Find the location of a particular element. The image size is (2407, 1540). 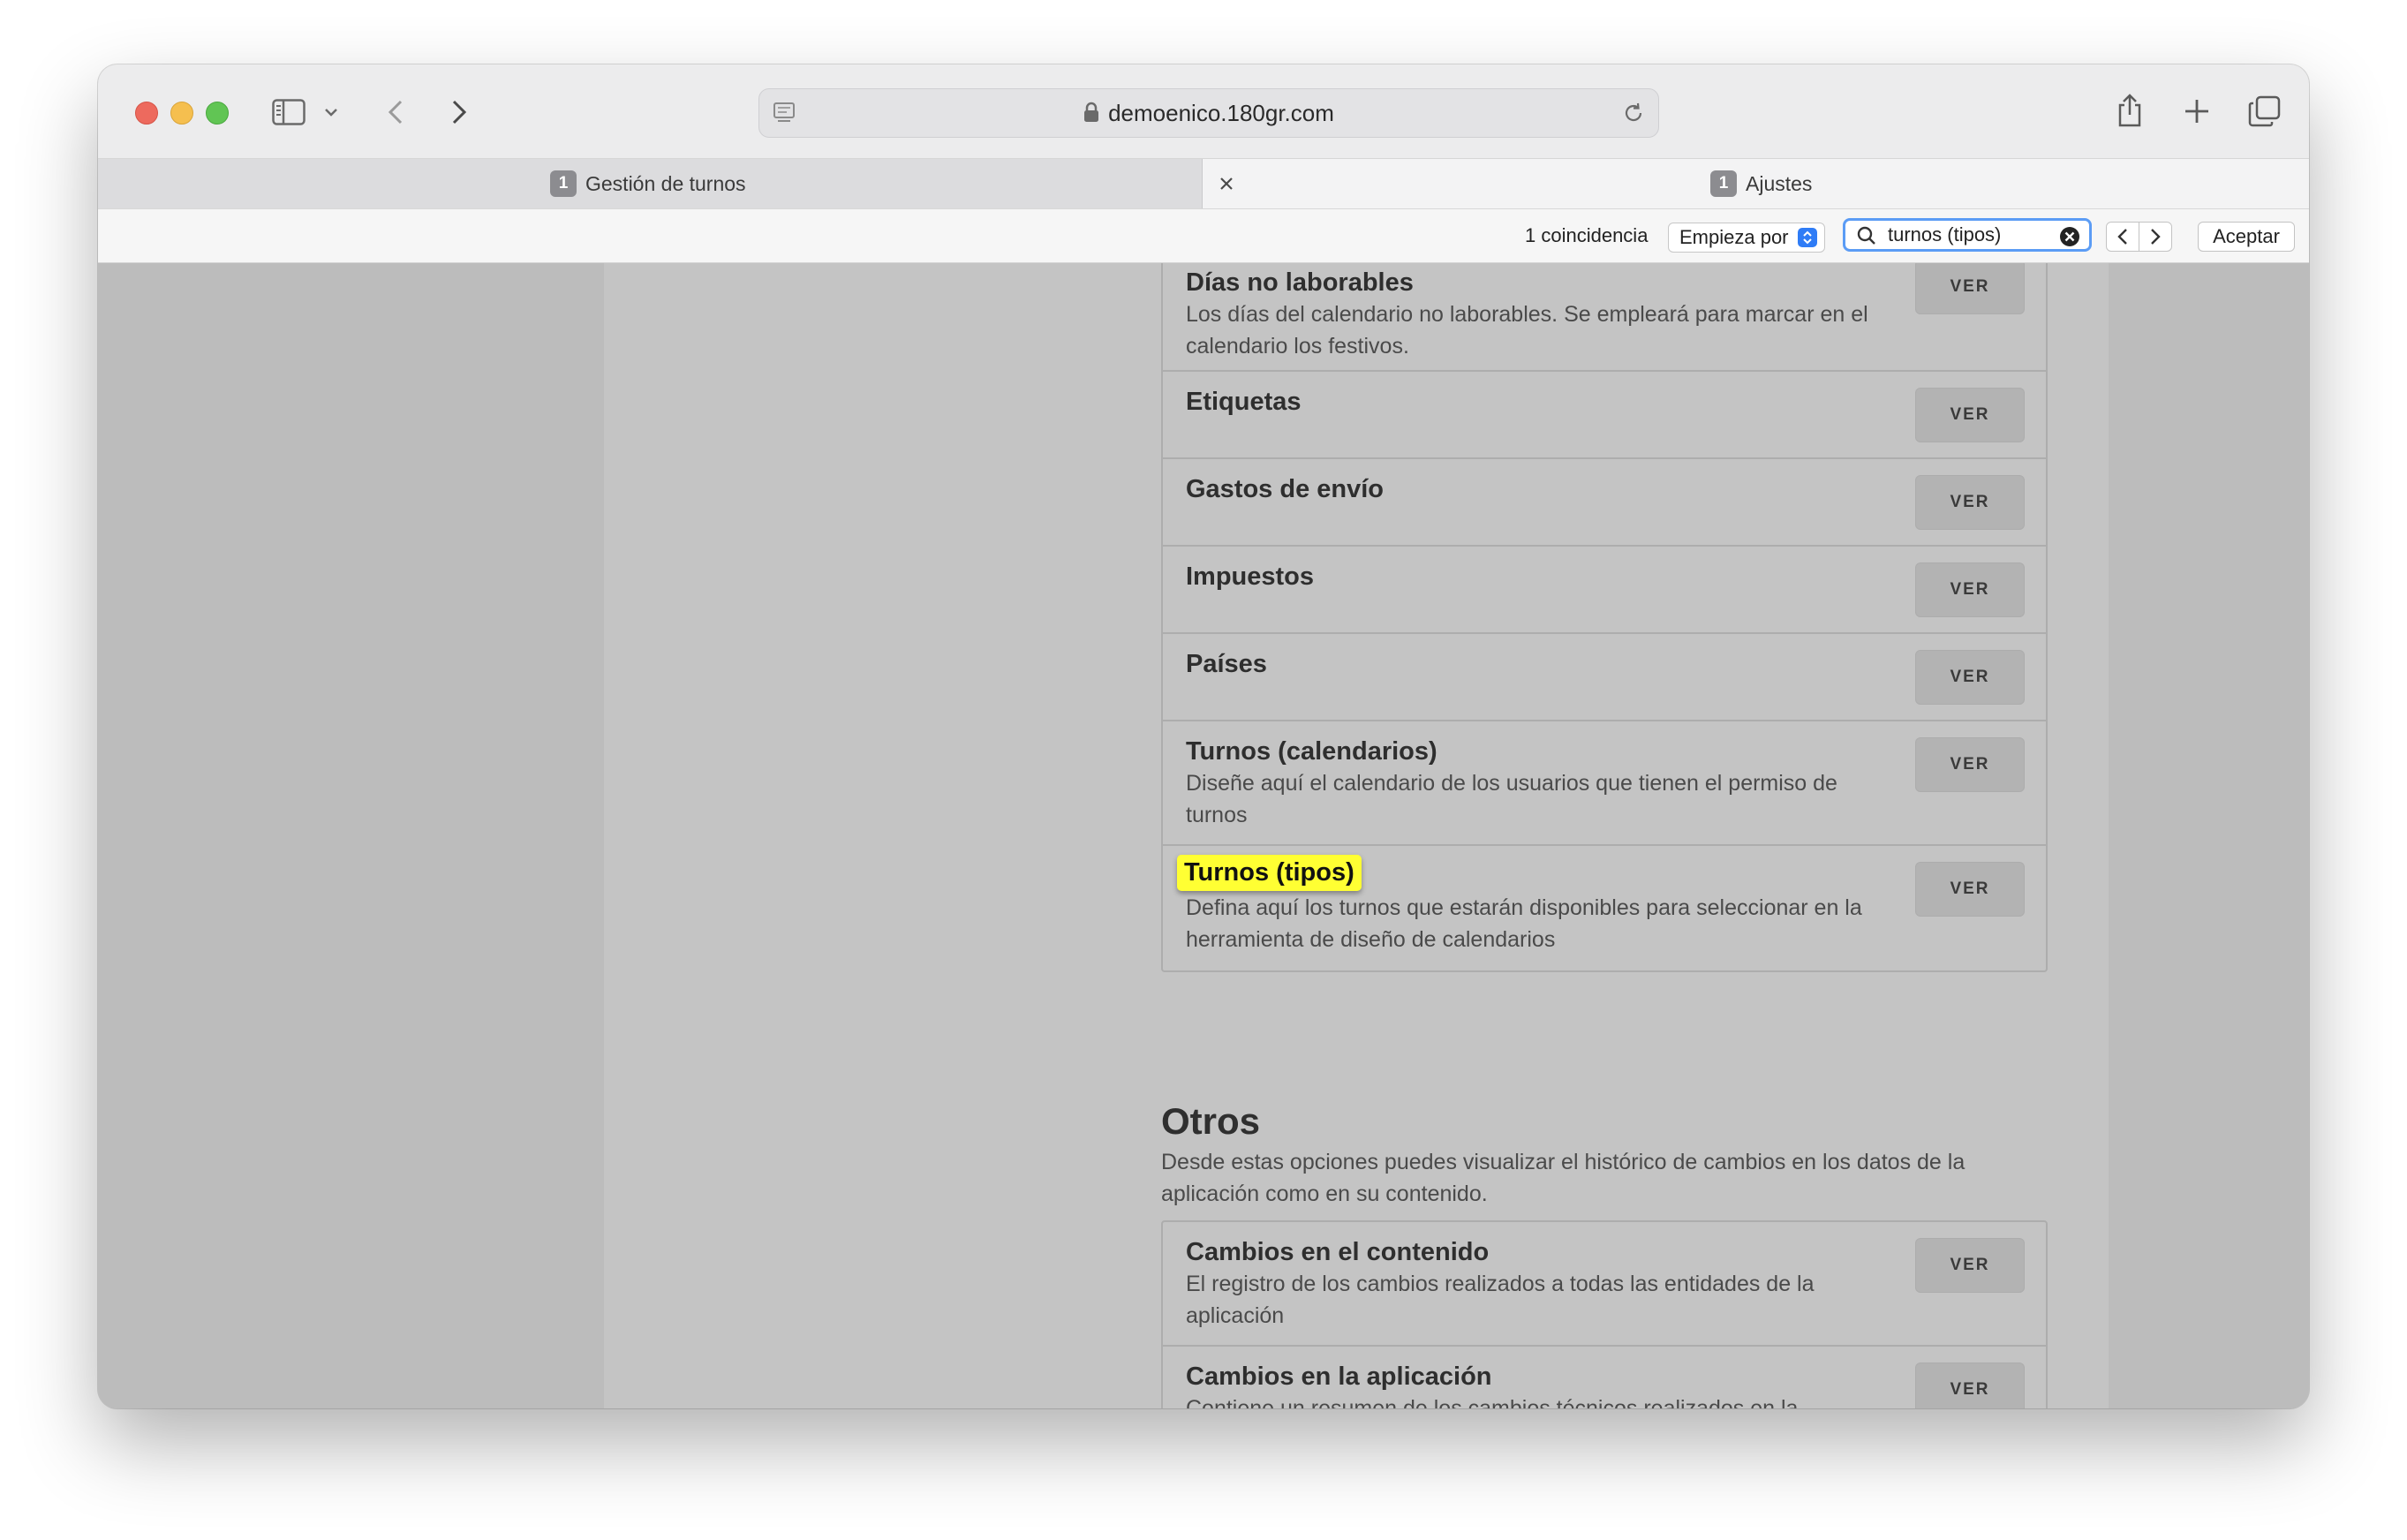

list-item-gastos-envio: Gastos de envío VER is located at coordinates (1604, 503).